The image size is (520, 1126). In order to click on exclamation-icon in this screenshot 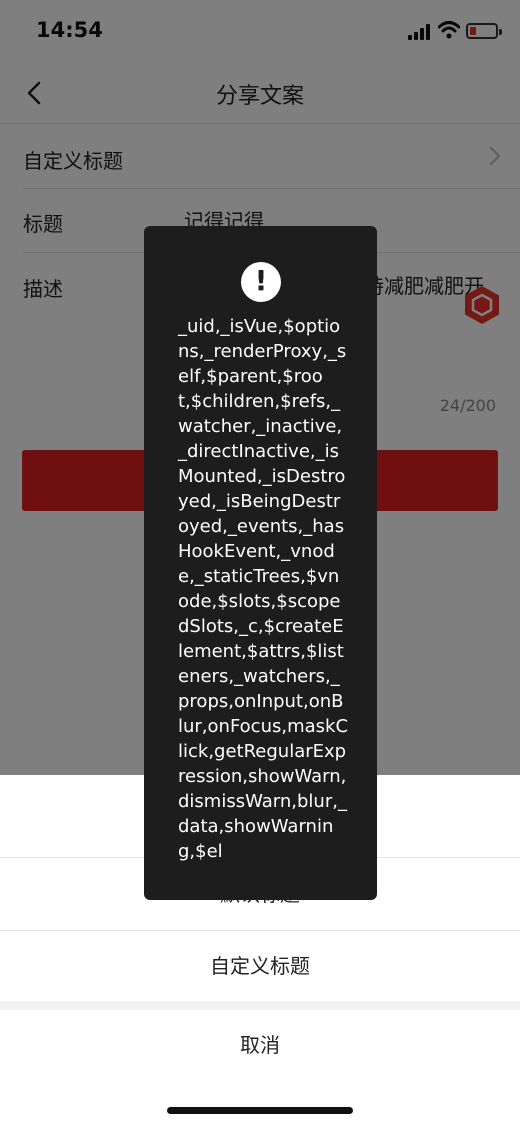, I will do `click(261, 282)`.